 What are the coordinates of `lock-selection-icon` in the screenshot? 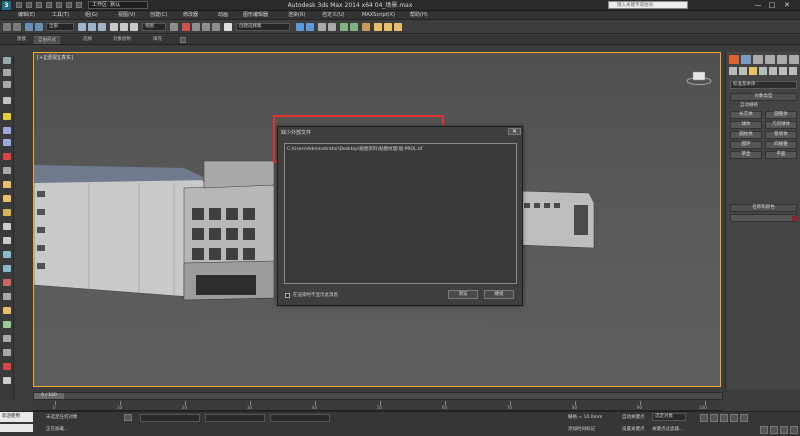 It's located at (128, 417).